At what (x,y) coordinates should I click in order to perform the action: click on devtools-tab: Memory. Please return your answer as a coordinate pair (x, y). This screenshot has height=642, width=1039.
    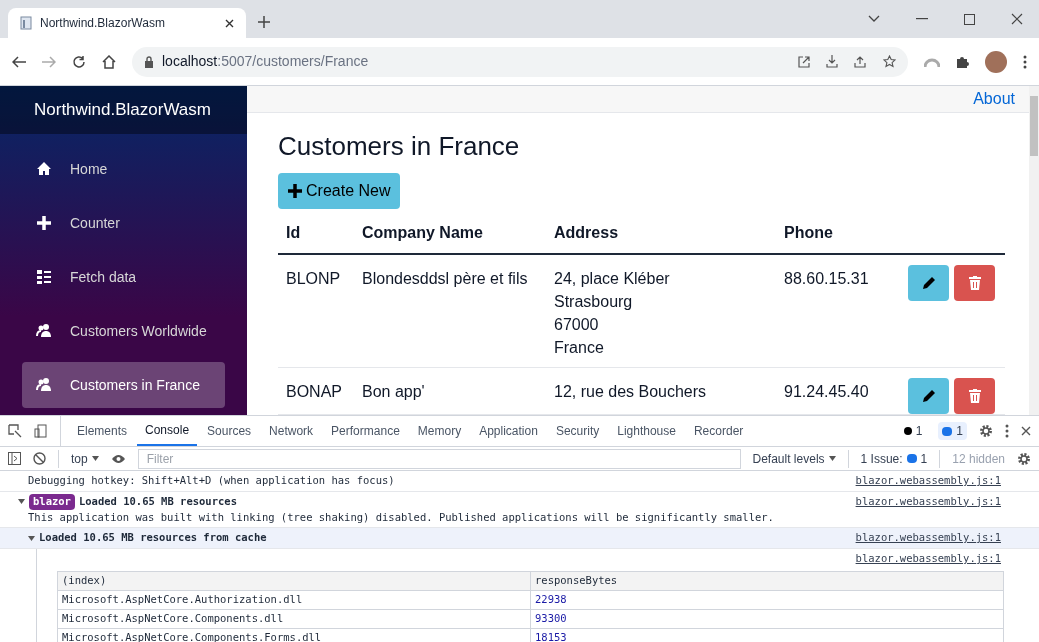
    Looking at the image, I should click on (439, 431).